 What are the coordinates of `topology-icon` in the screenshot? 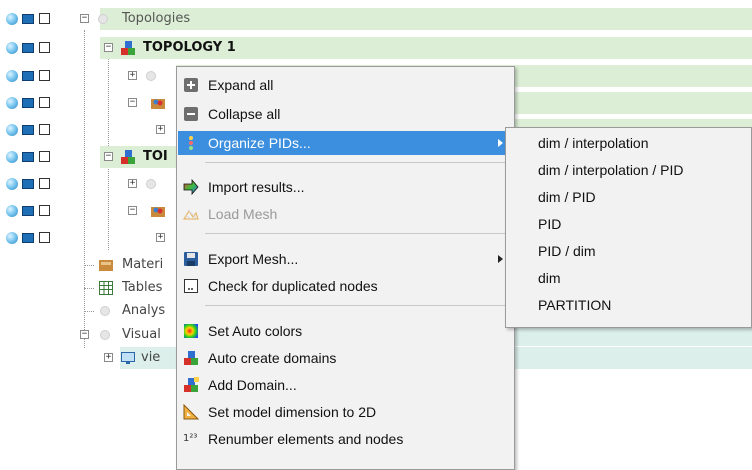 It's located at (128, 48).